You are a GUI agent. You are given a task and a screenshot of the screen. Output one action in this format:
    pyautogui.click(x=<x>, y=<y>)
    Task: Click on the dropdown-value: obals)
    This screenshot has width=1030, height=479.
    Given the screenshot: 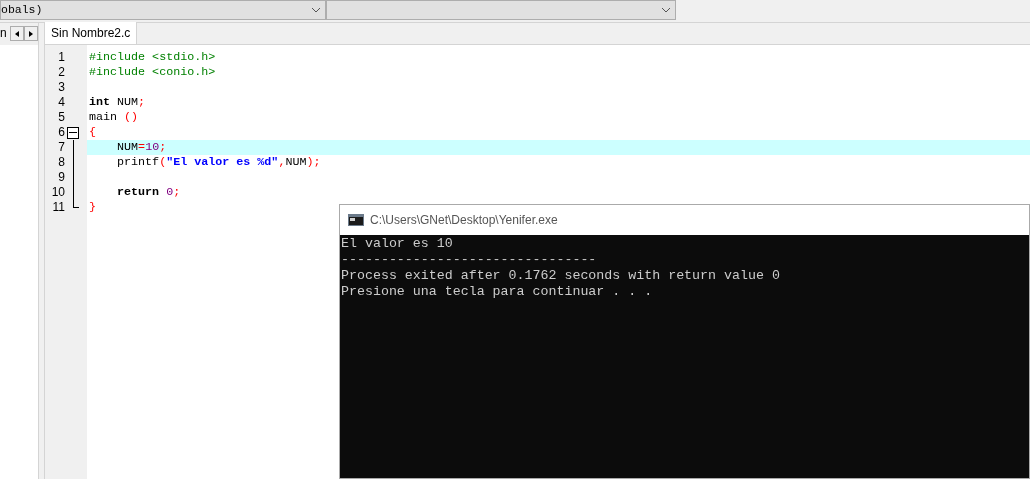 What is the action you would take?
    pyautogui.click(x=22, y=10)
    